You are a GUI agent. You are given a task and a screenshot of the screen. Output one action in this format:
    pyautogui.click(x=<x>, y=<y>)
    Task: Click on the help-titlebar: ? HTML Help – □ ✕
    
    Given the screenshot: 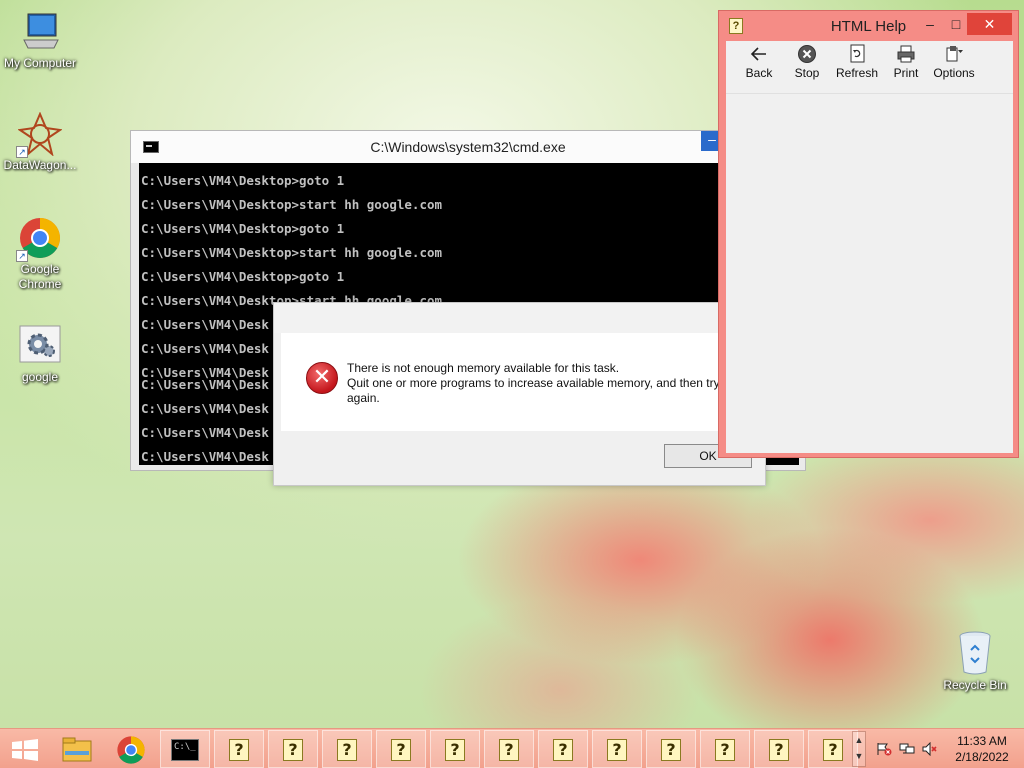 What is the action you would take?
    pyautogui.click(x=868, y=26)
    